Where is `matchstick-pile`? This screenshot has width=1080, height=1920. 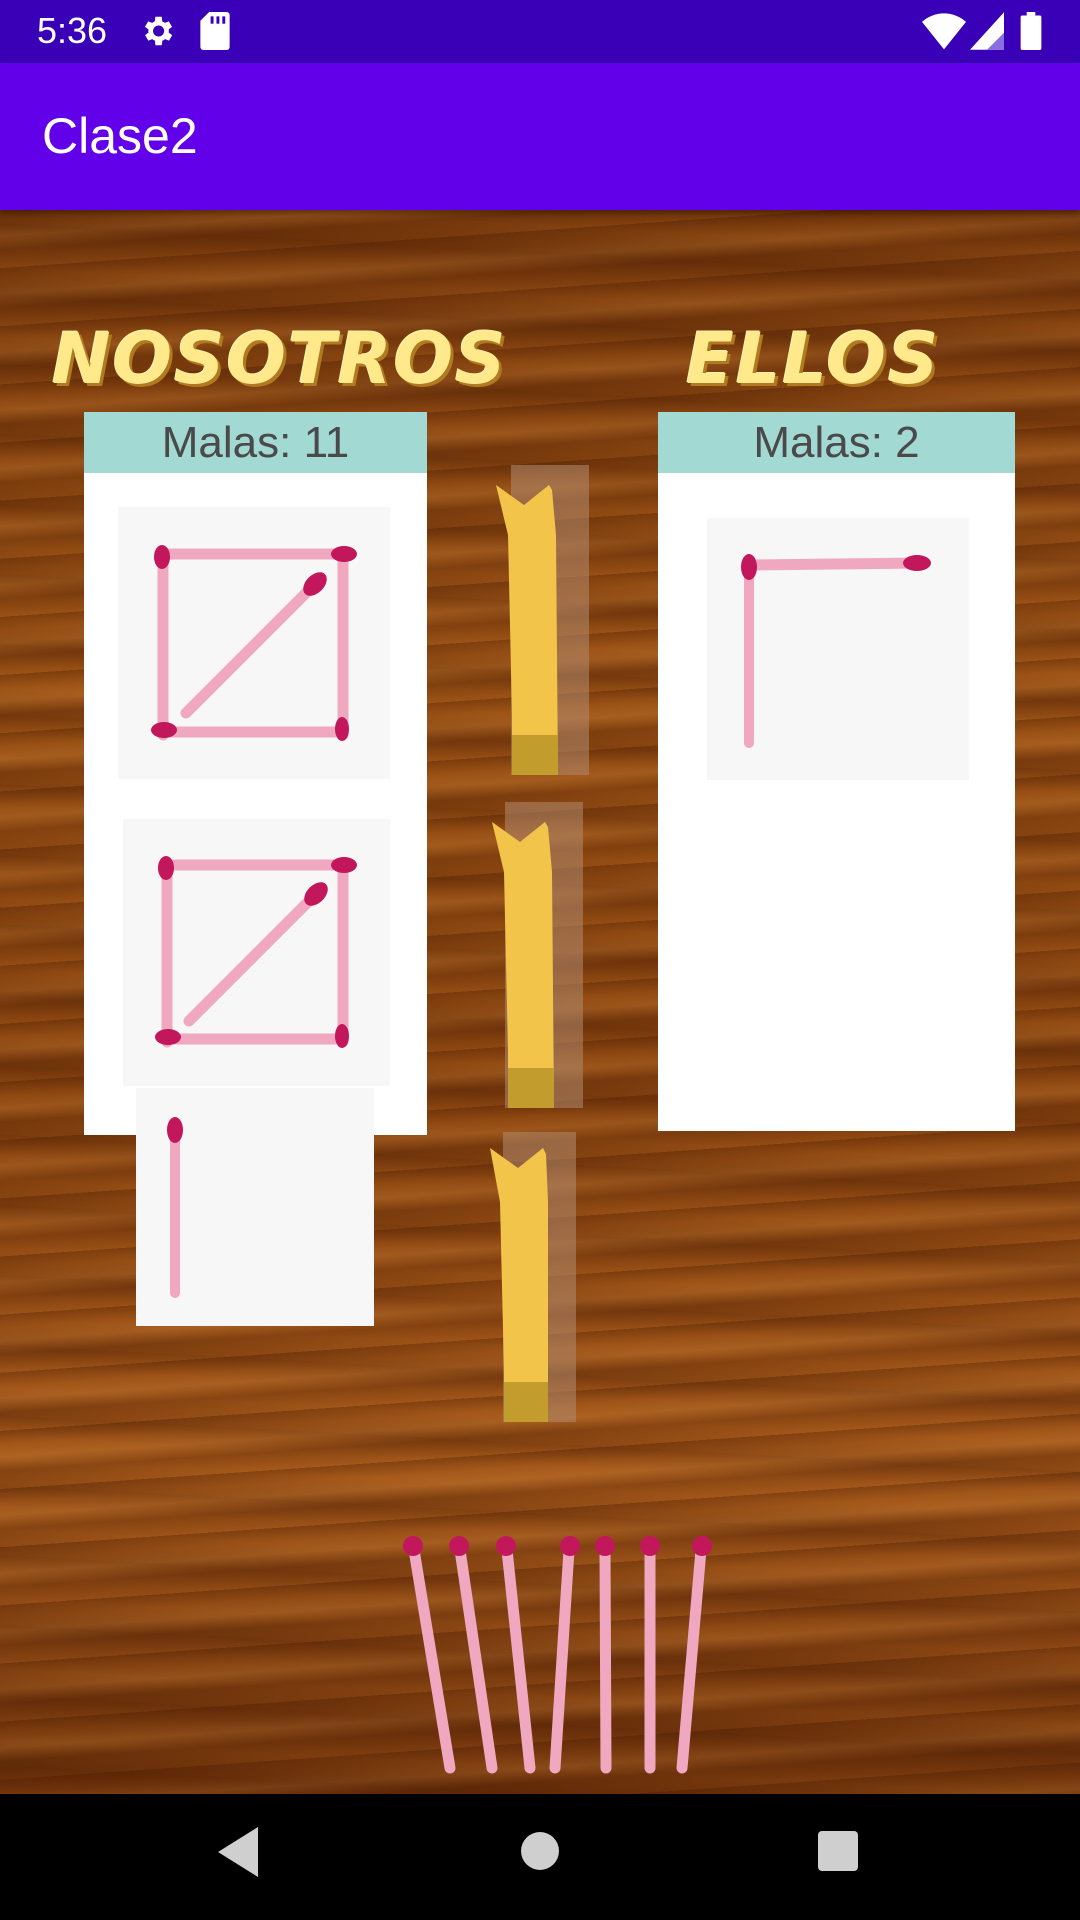
matchstick-pile is located at coordinates (557, 1657).